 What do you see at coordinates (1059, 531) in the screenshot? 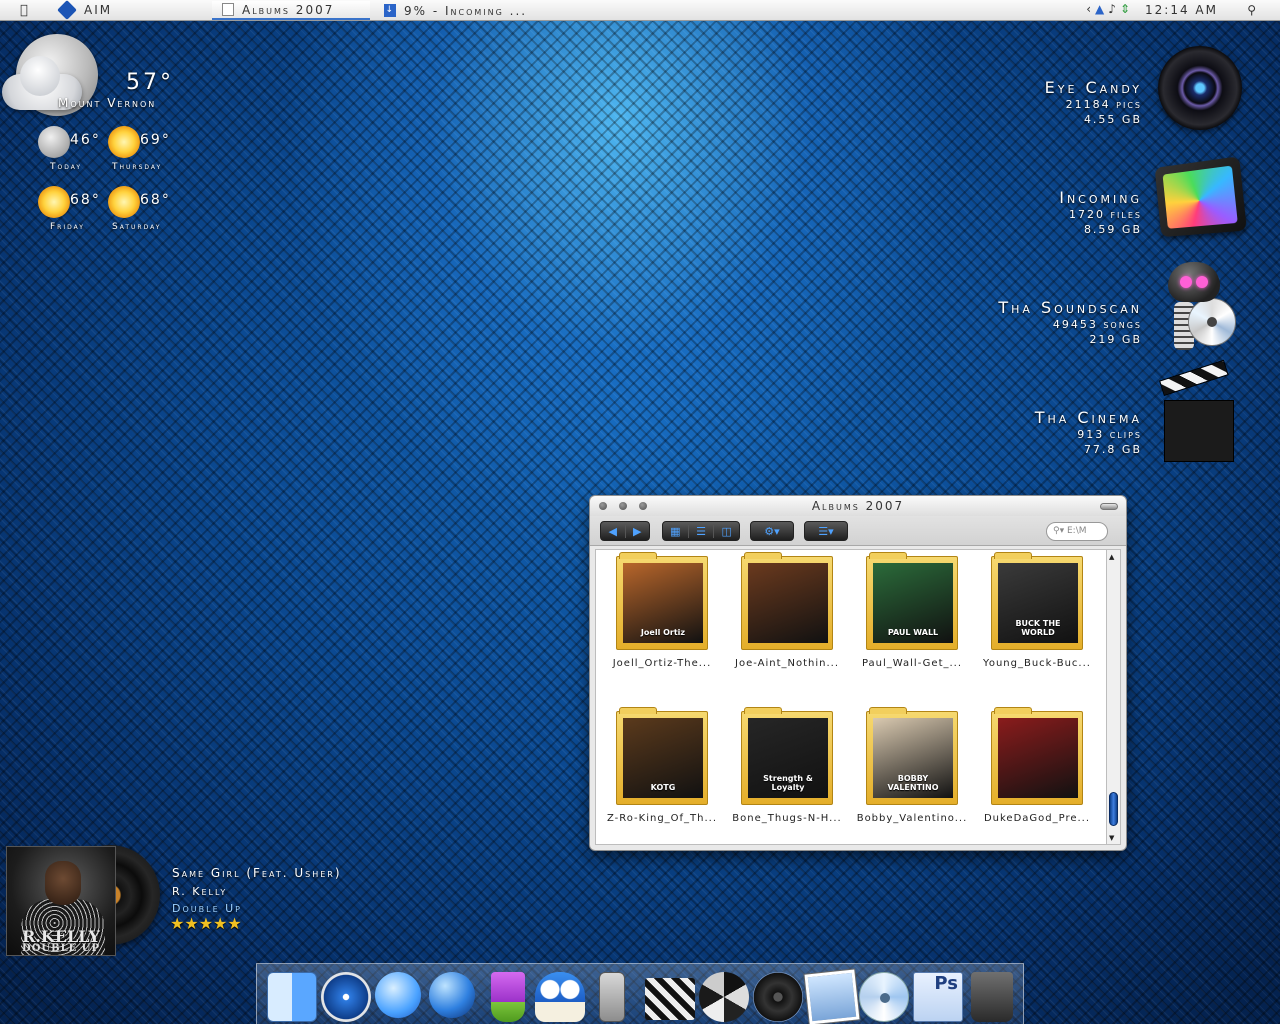
I see `search-icon: ⚲▾` at bounding box center [1059, 531].